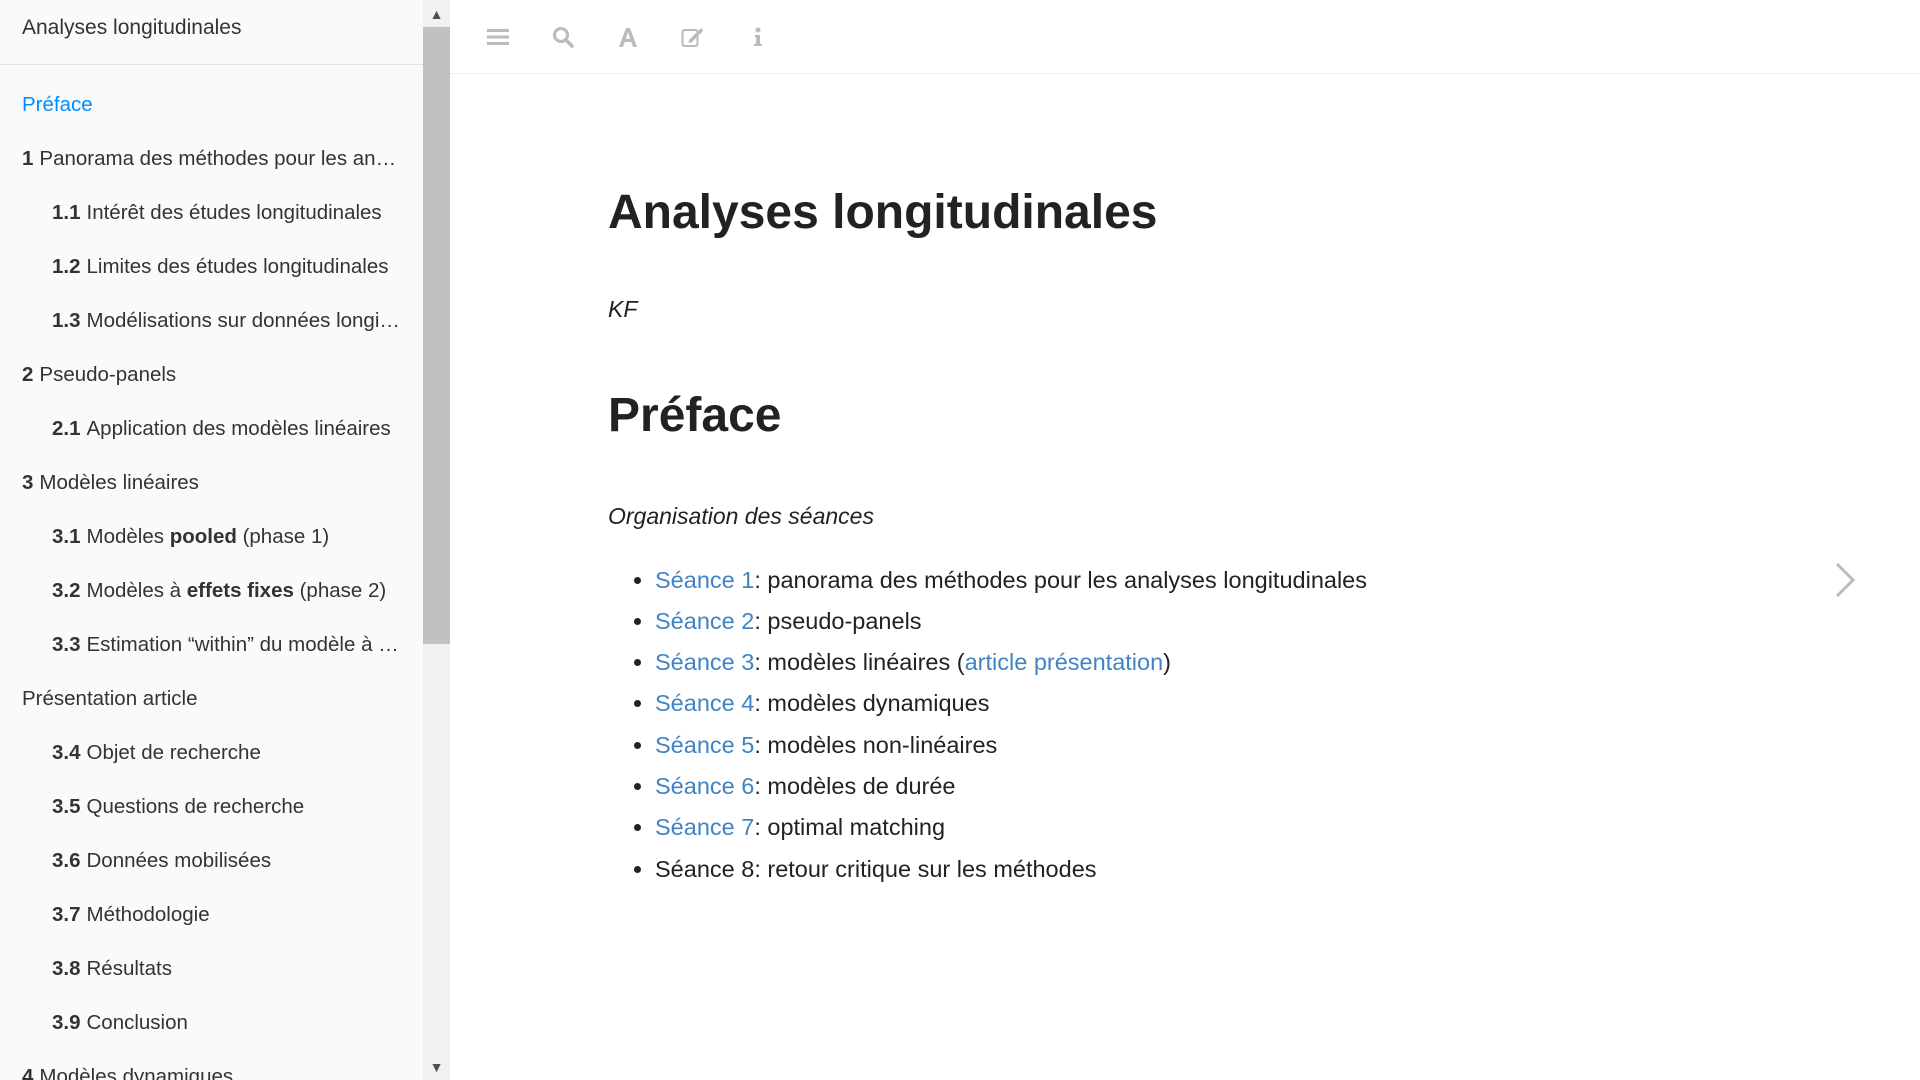 The height and width of the screenshot is (1080, 1920). Describe the element at coordinates (705, 868) in the screenshot. I see `session-label: Séance 8` at that location.